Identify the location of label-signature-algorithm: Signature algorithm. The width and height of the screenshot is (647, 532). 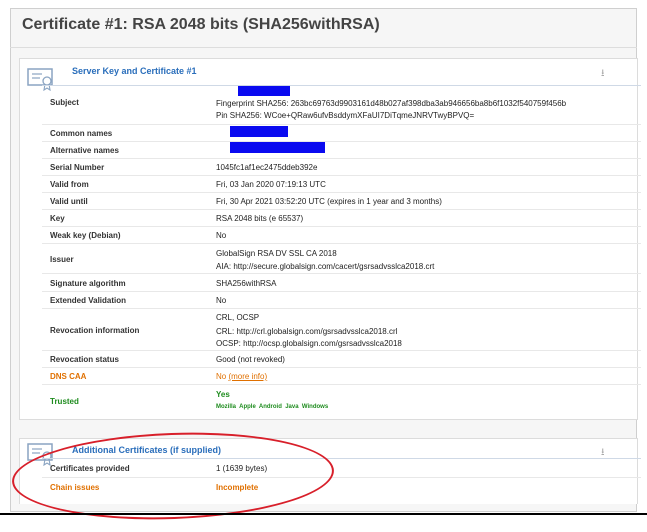
(88, 283).